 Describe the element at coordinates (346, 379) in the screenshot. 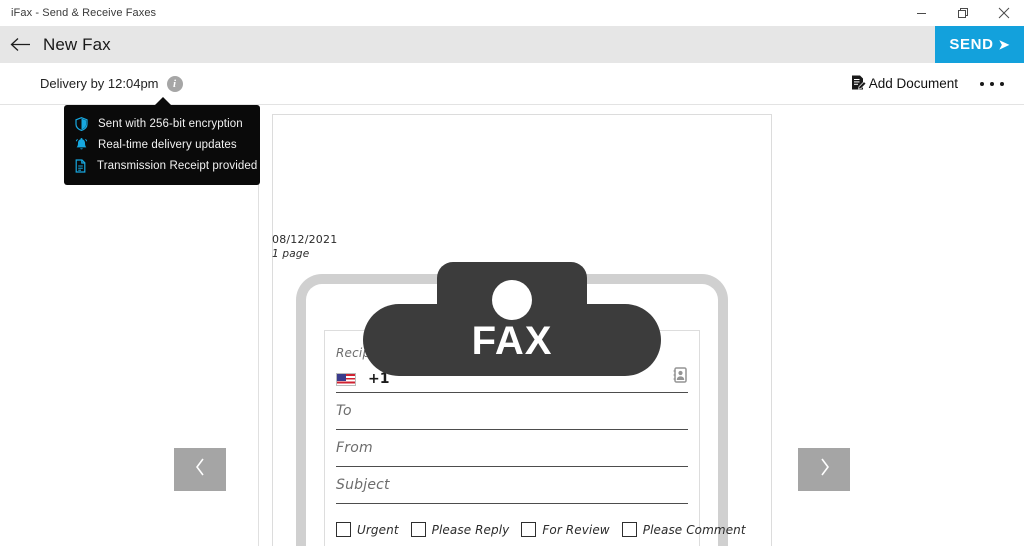

I see `us-flag-icon` at that location.